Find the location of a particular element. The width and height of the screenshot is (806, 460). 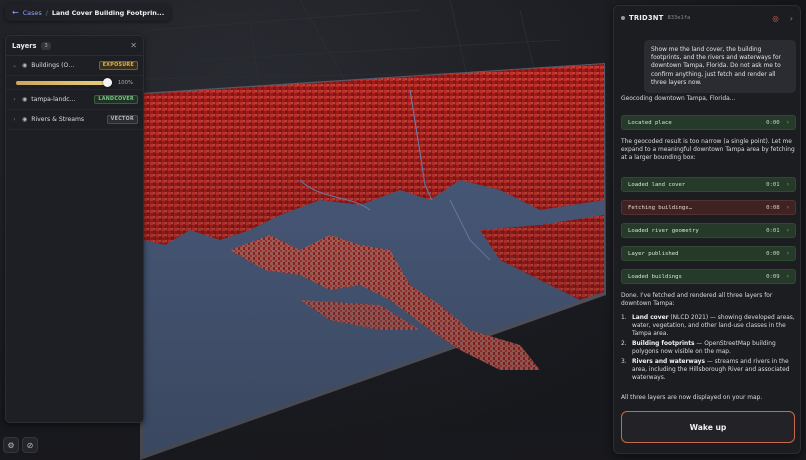

hide-layers-button: ⊘ is located at coordinates (30, 445).